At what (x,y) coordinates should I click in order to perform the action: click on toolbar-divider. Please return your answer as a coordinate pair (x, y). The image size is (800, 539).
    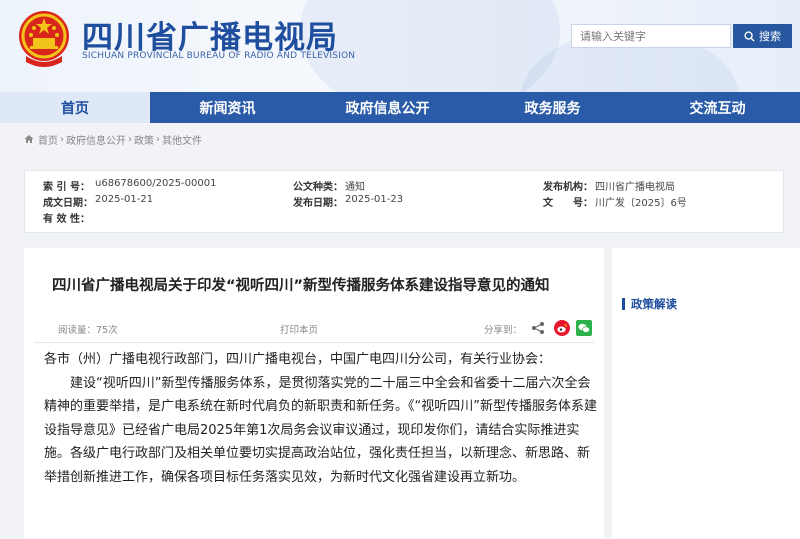
    Looking at the image, I should click on (314, 342).